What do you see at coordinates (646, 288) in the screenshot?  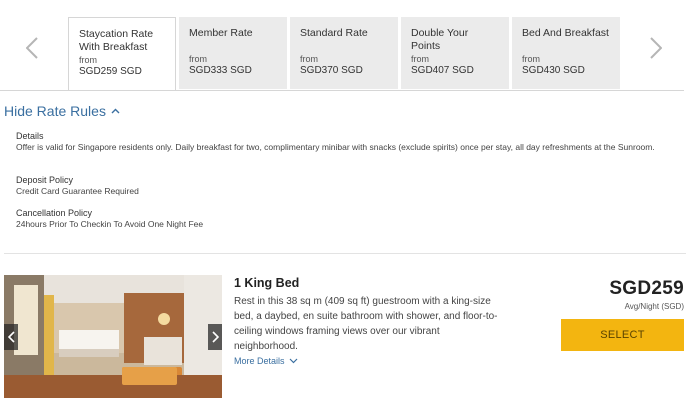 I see `room-price: SGD259` at bounding box center [646, 288].